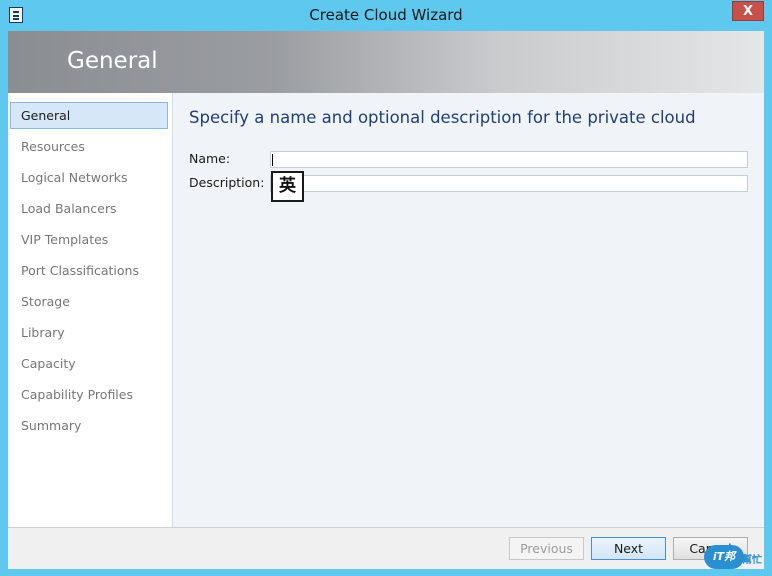 The width and height of the screenshot is (772, 576). I want to click on page-title: General, so click(112, 61).